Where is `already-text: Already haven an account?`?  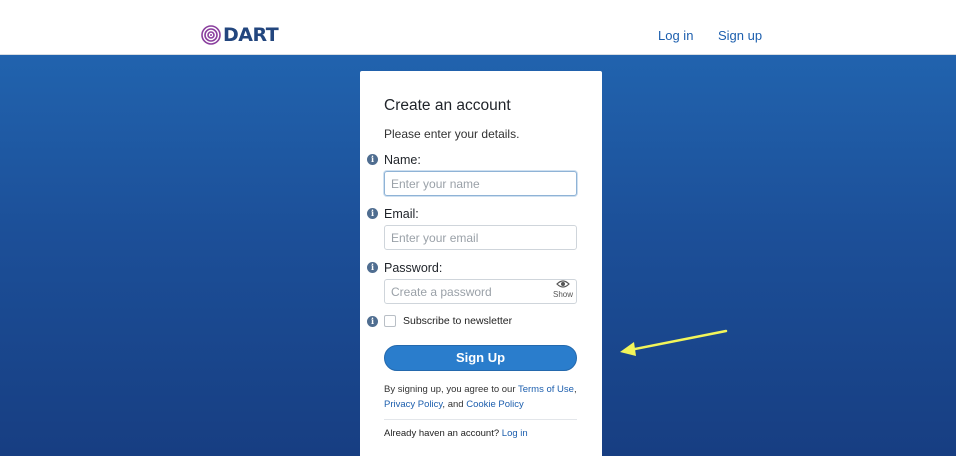
already-text: Already haven an account? is located at coordinates (443, 433).